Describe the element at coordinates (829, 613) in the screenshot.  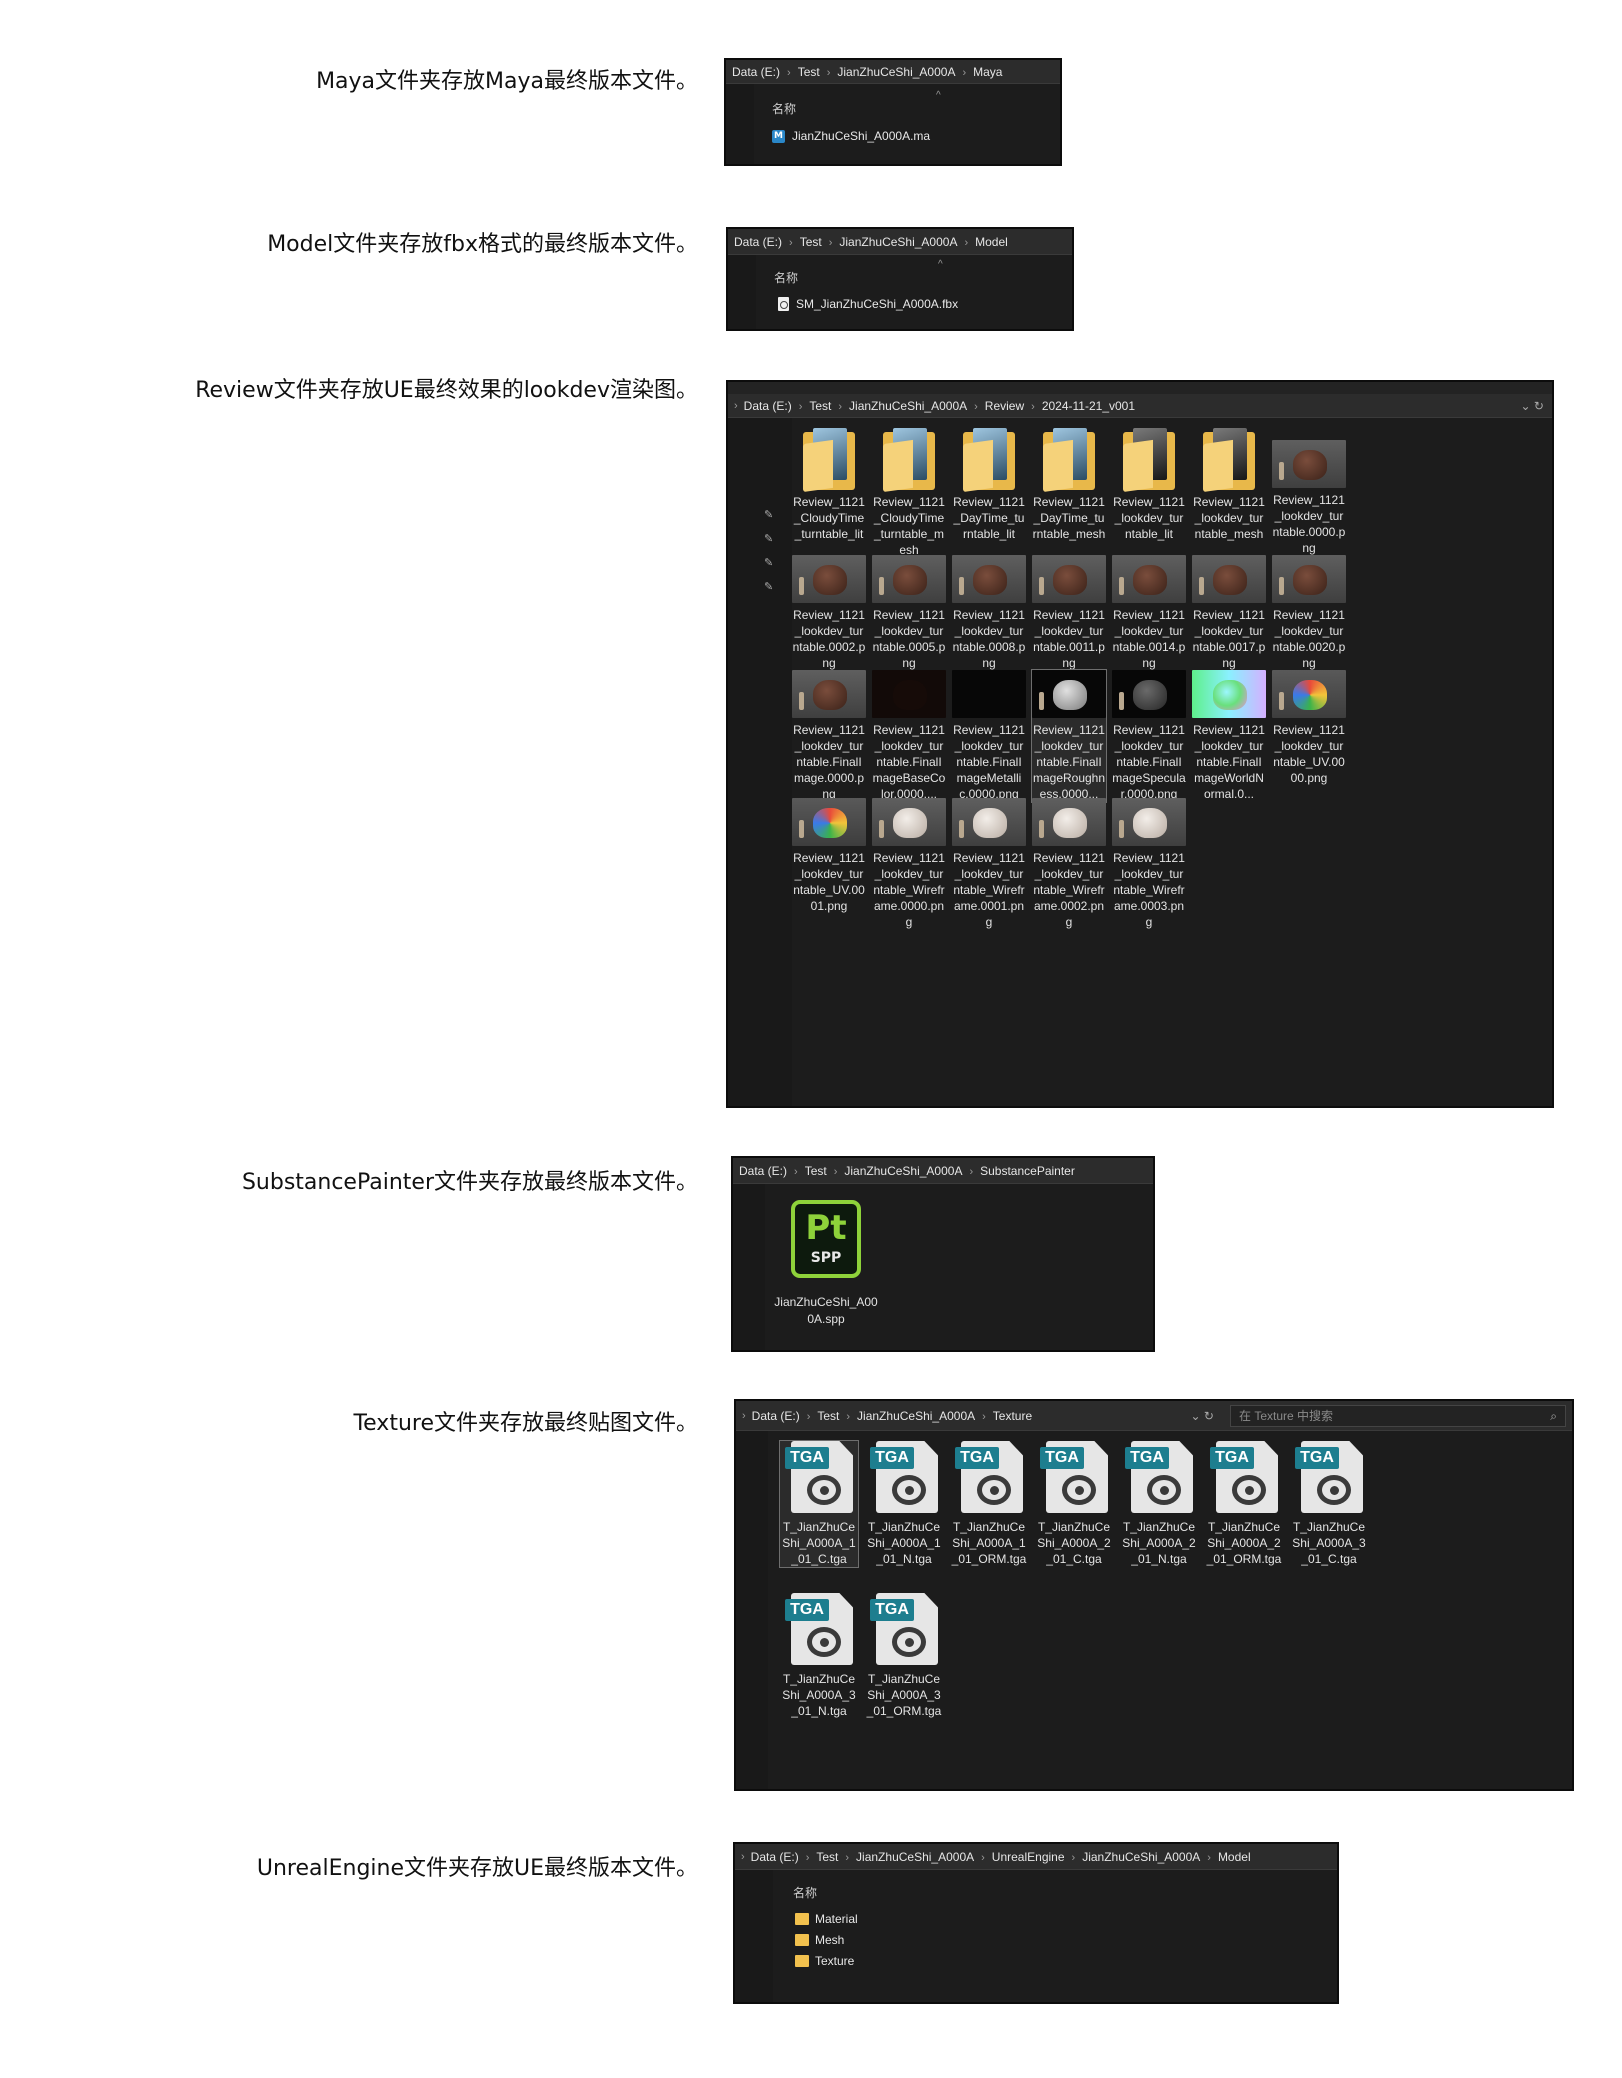
I see `image-tile: Review_1121_lookdev_turntable.0002.png` at that location.